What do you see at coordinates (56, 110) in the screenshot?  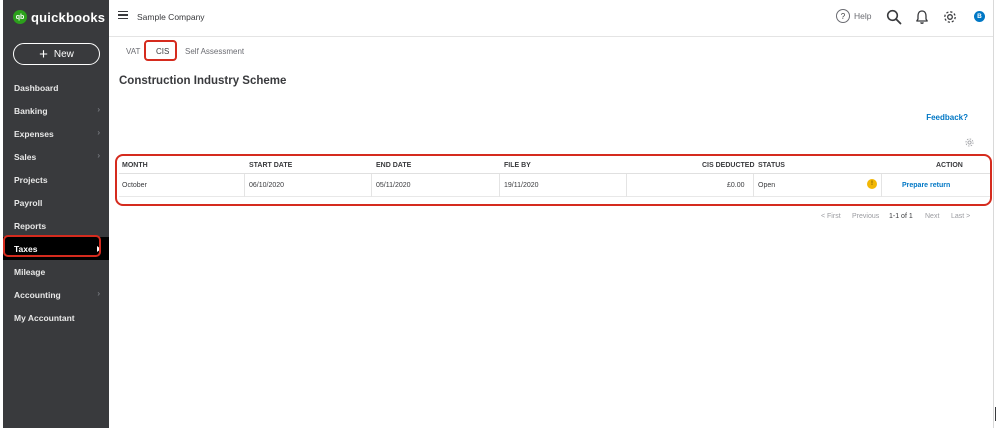 I see `sidebar-item-banking: Banking ›` at bounding box center [56, 110].